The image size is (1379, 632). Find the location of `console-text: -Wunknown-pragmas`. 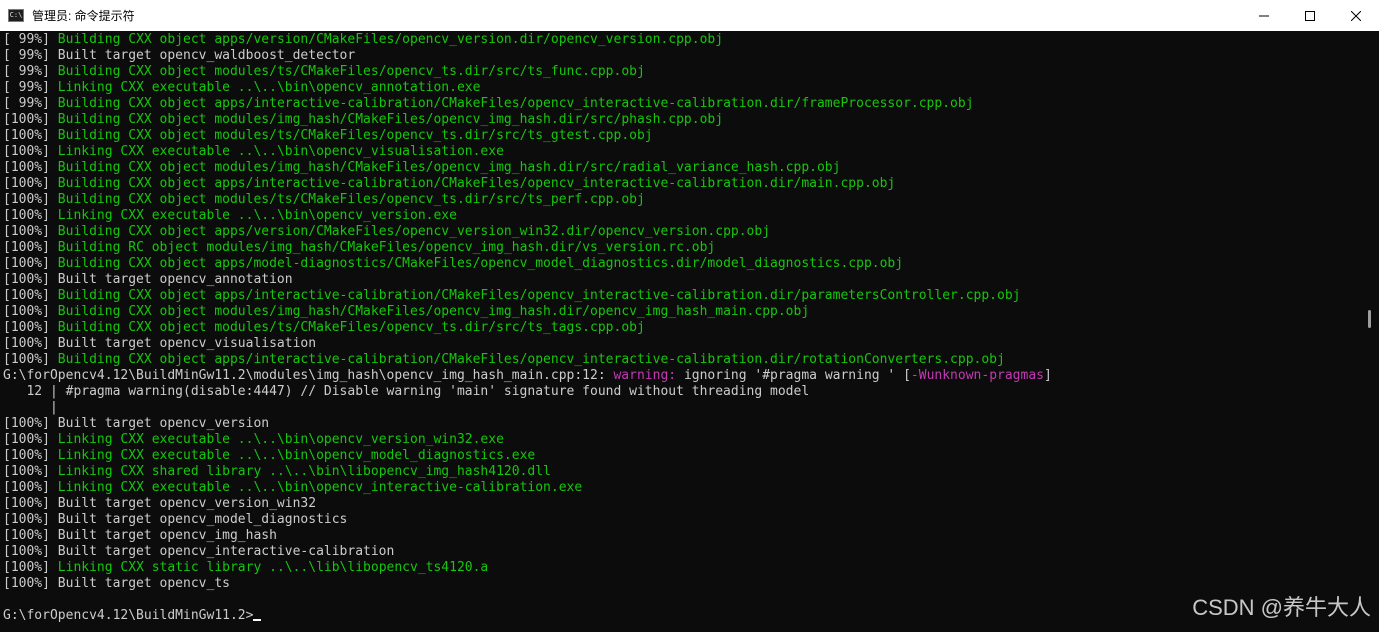

console-text: -Wunknown-pragmas is located at coordinates (977, 375).